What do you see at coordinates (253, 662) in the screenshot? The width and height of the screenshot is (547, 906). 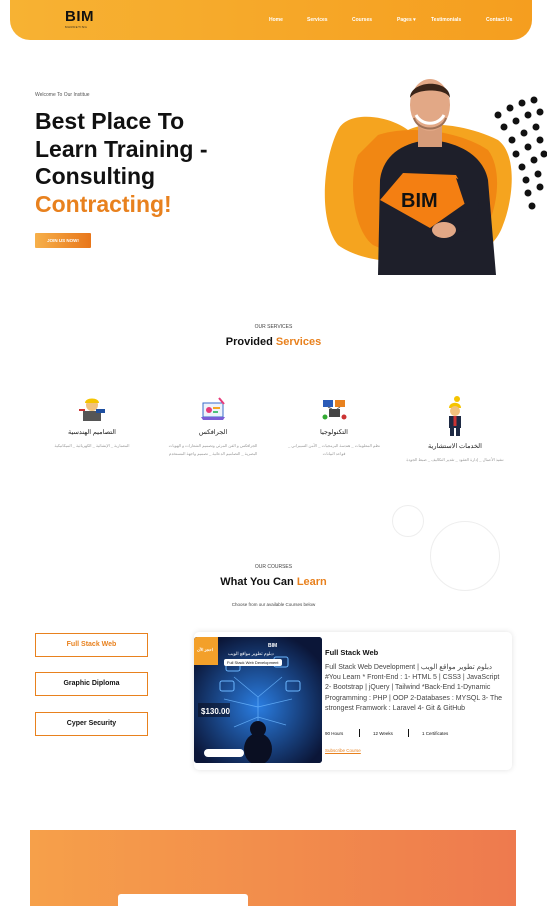 I see `image-title: Full Stack Web Development` at bounding box center [253, 662].